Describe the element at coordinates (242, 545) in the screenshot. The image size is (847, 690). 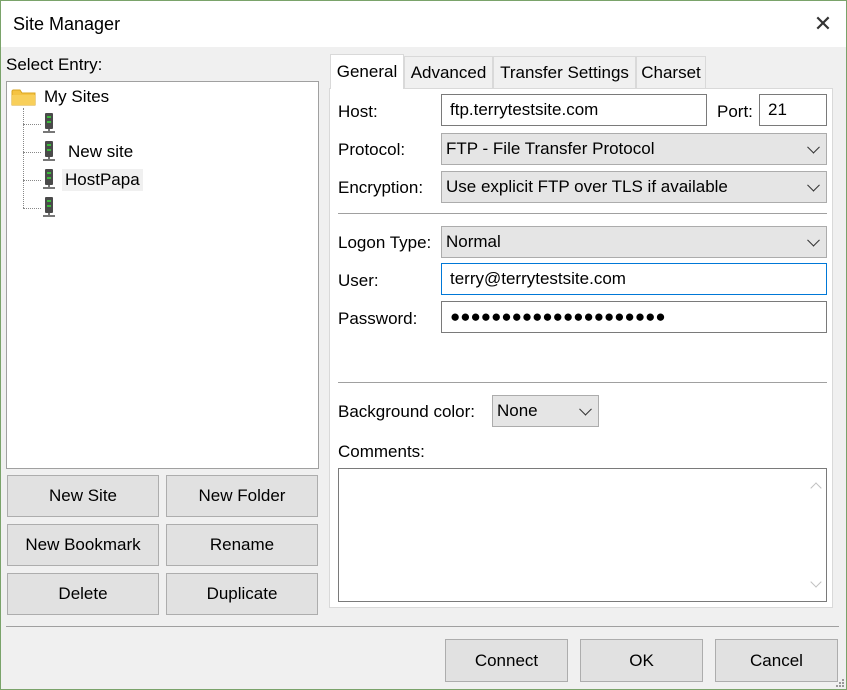
I see `rename-button: Rename` at that location.